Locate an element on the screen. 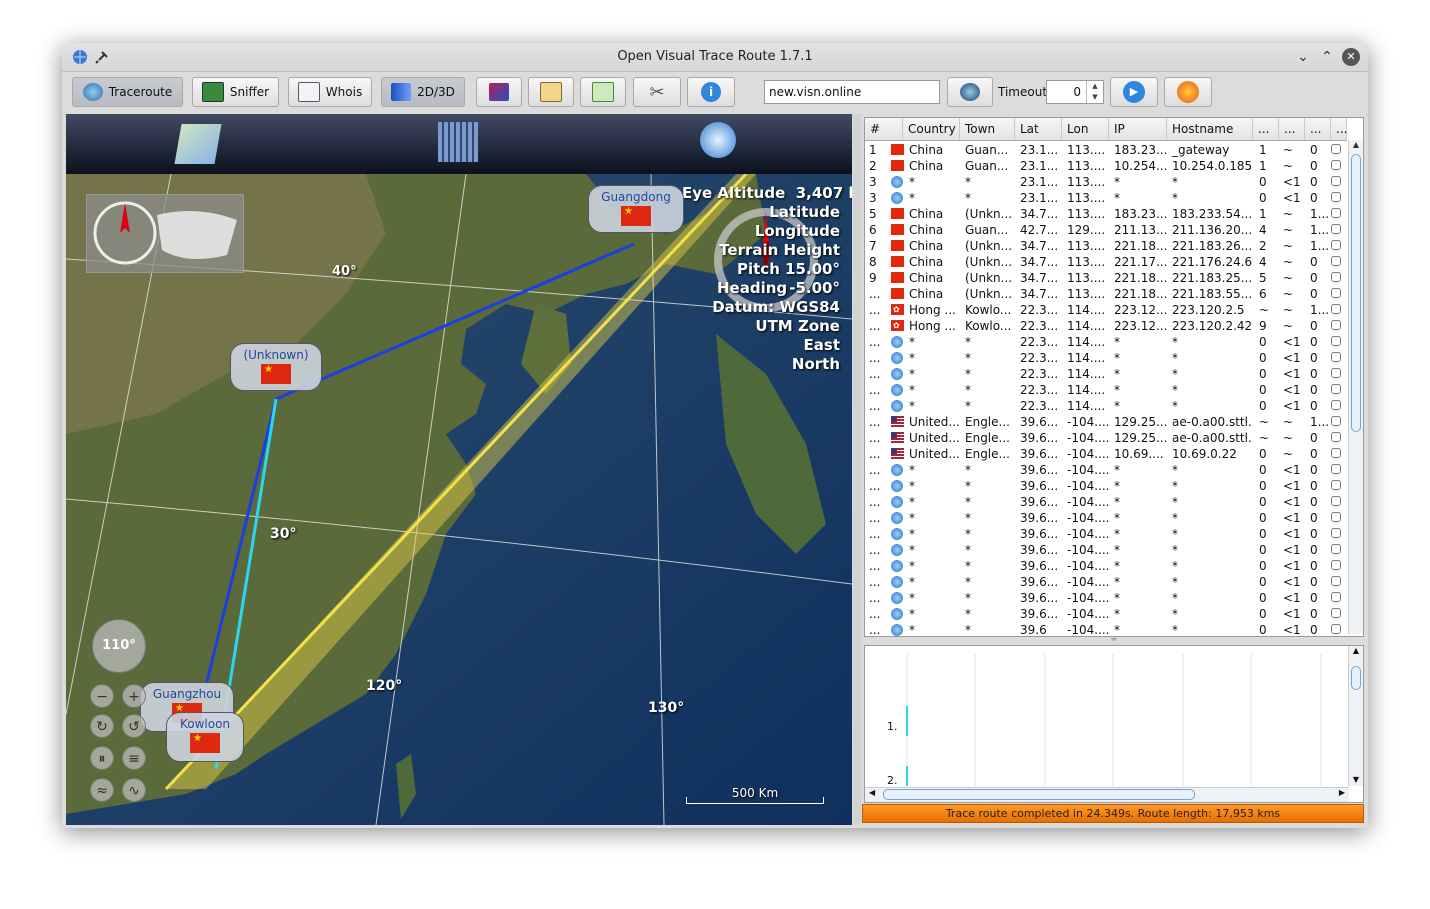 This screenshot has width=1430, height=909. settings-button: ✂ is located at coordinates (657, 92).